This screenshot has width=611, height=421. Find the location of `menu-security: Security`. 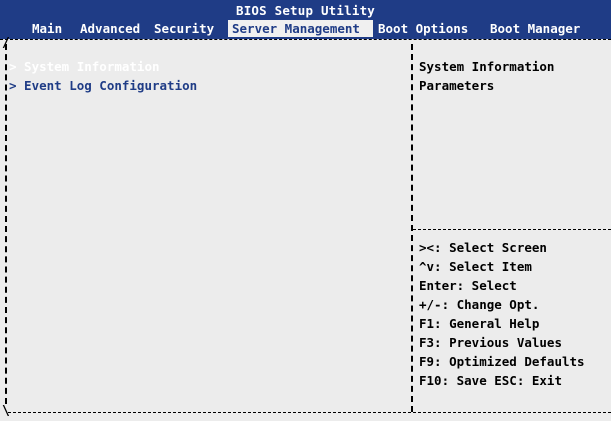

menu-security: Security is located at coordinates (184, 28).